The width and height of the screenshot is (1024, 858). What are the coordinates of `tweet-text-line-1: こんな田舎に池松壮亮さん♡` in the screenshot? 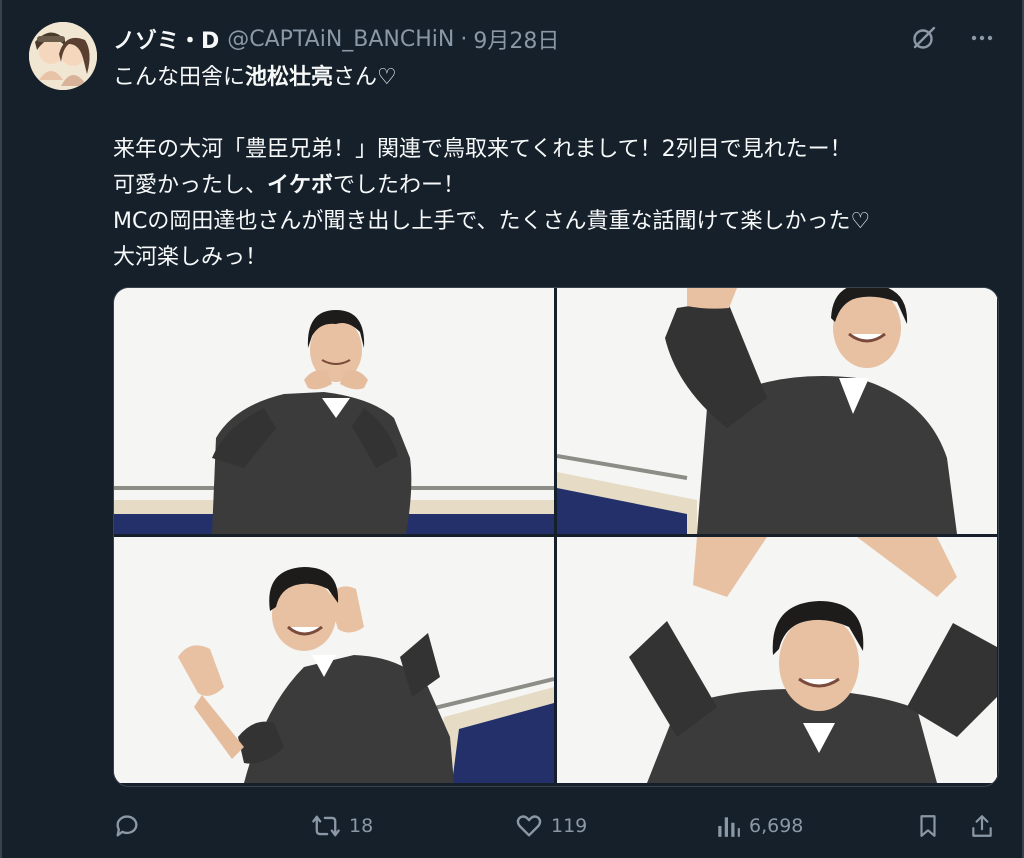 It's located at (255, 77).